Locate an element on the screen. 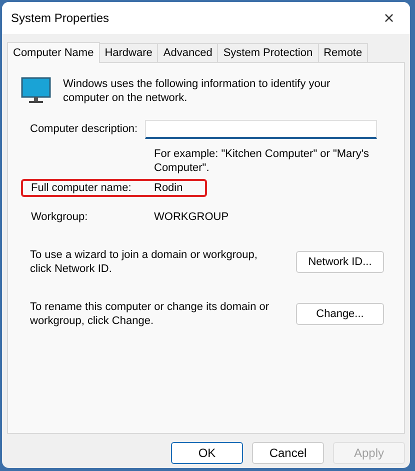  close-button: × is located at coordinates (389, 18).